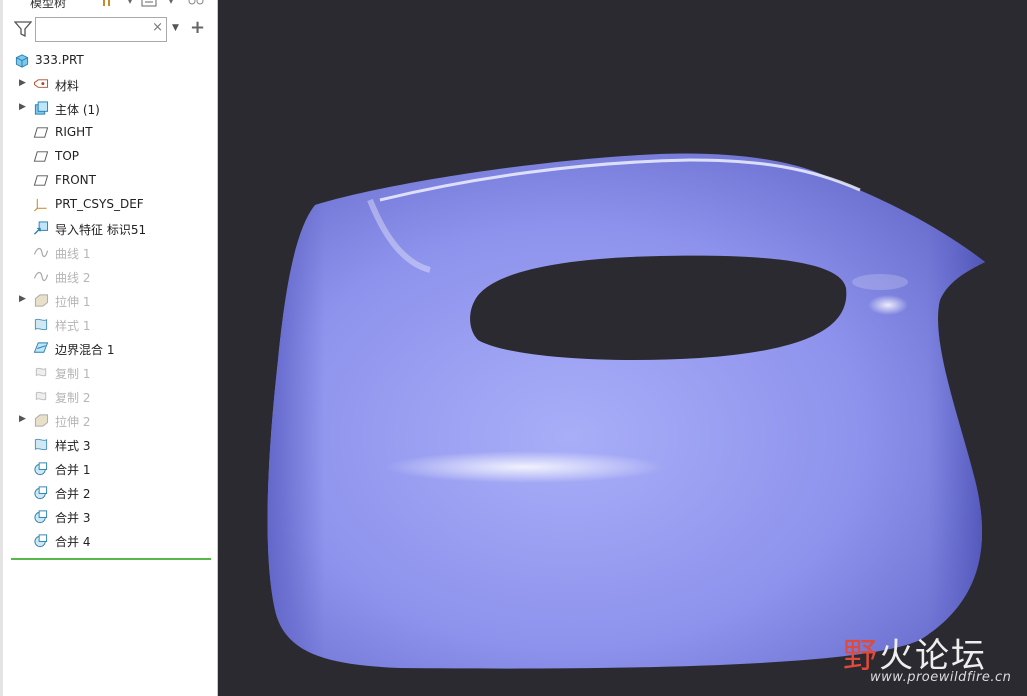 This screenshot has height=696, width=1027. Describe the element at coordinates (73, 302) in the screenshot. I see `tree-item-label: 拉伸 1` at that location.